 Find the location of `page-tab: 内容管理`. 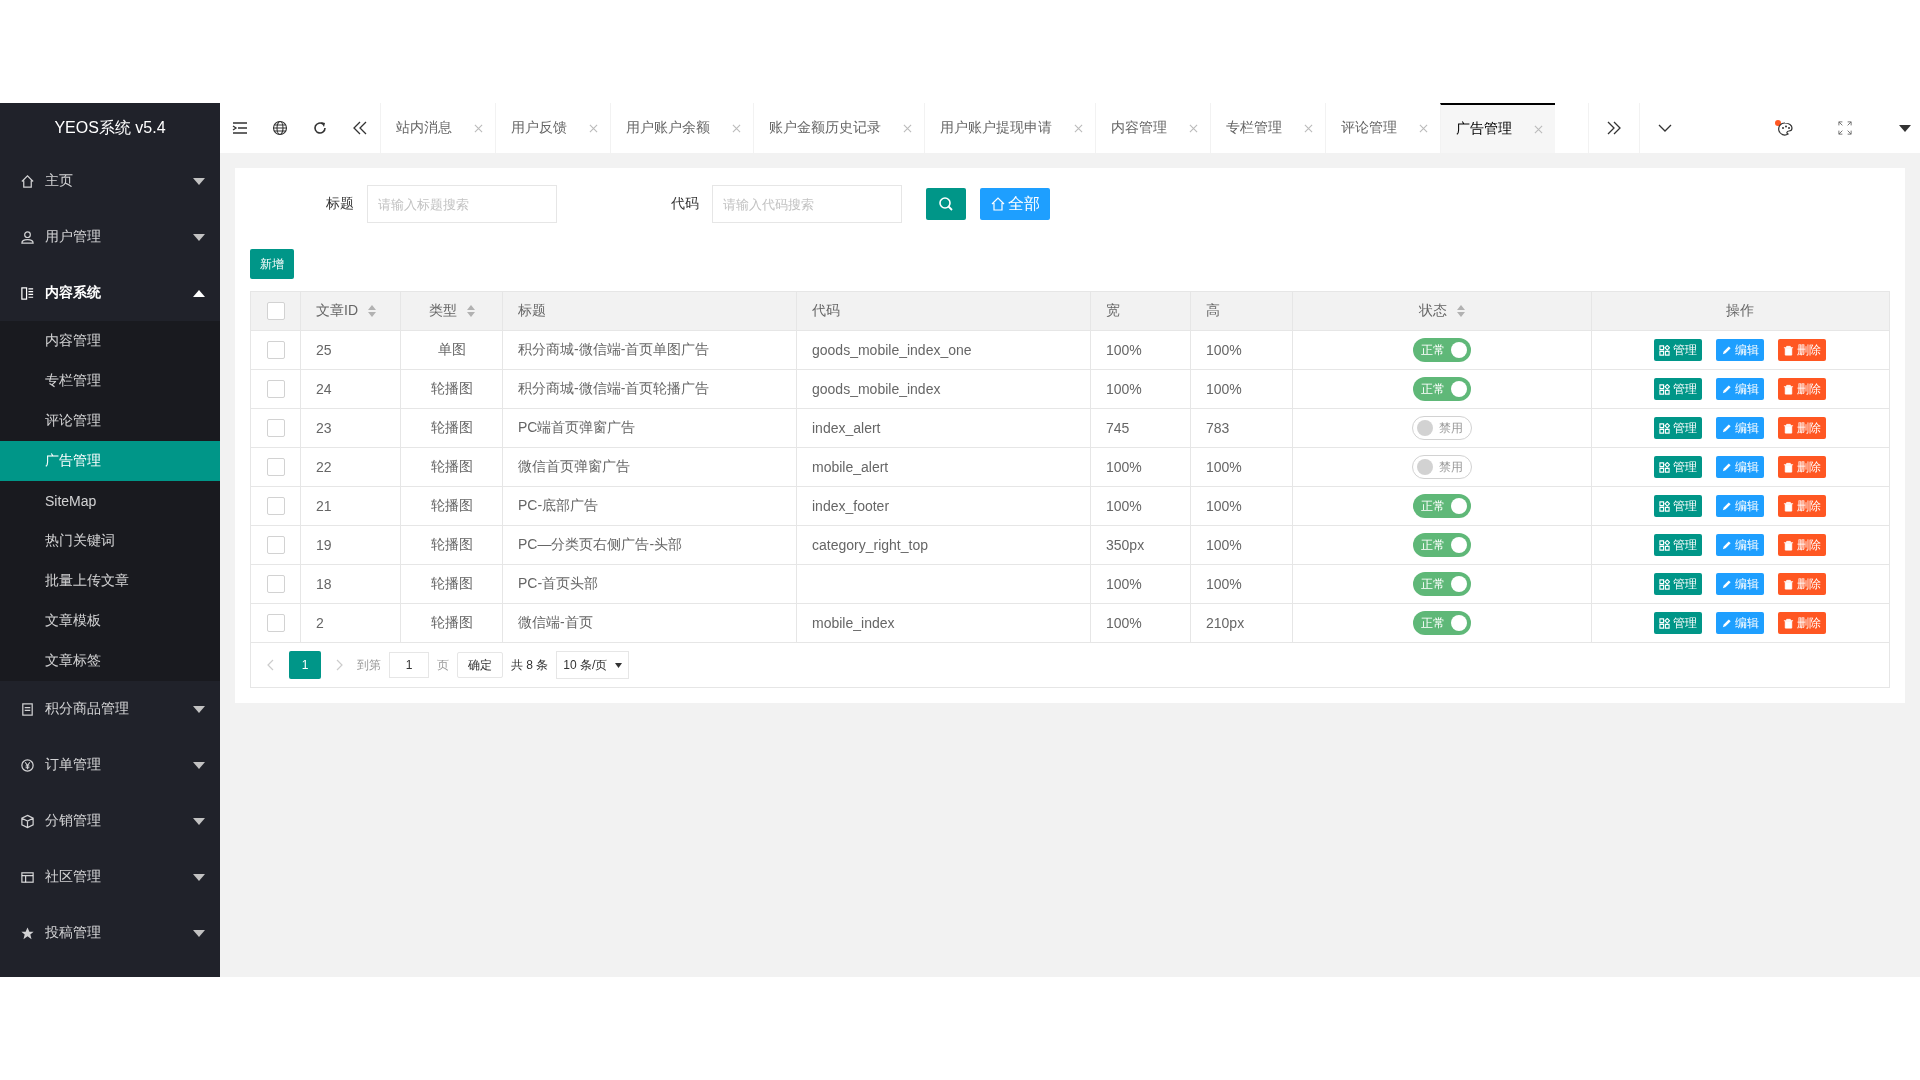

page-tab: 内容管理 is located at coordinates (1152, 128).